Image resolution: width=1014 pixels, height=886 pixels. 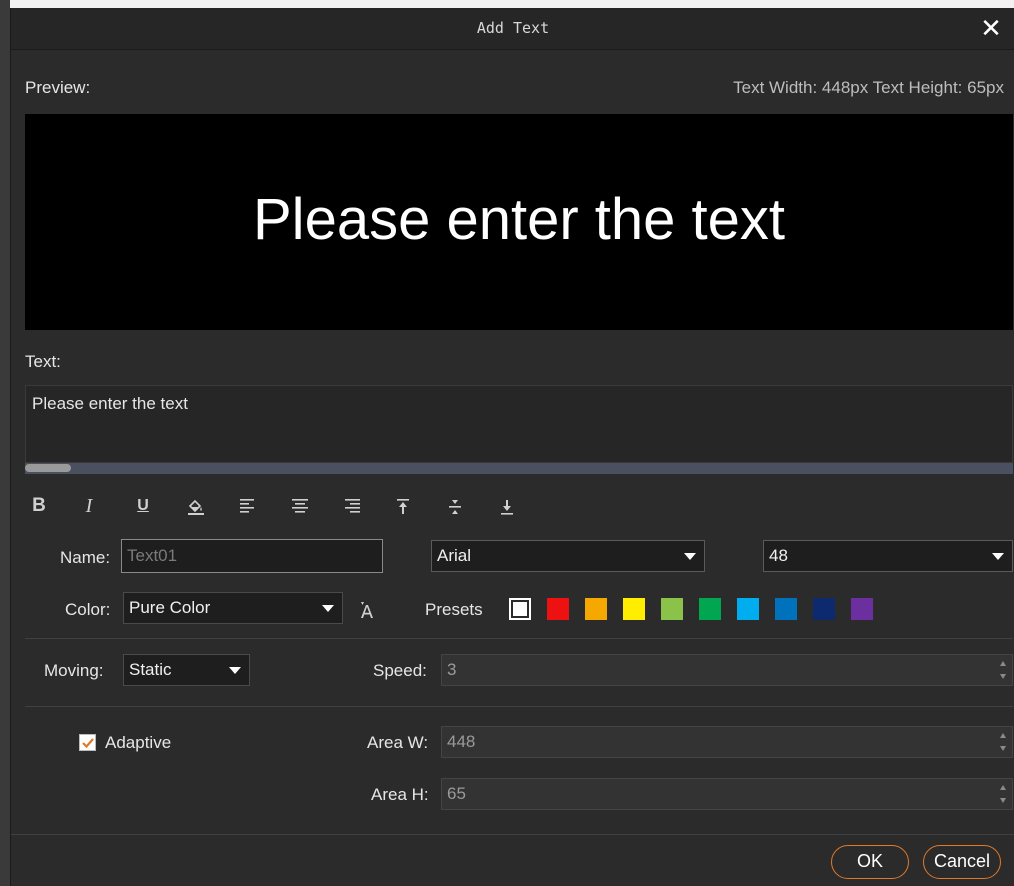 I want to click on fill-color-icon, so click(x=195, y=506).